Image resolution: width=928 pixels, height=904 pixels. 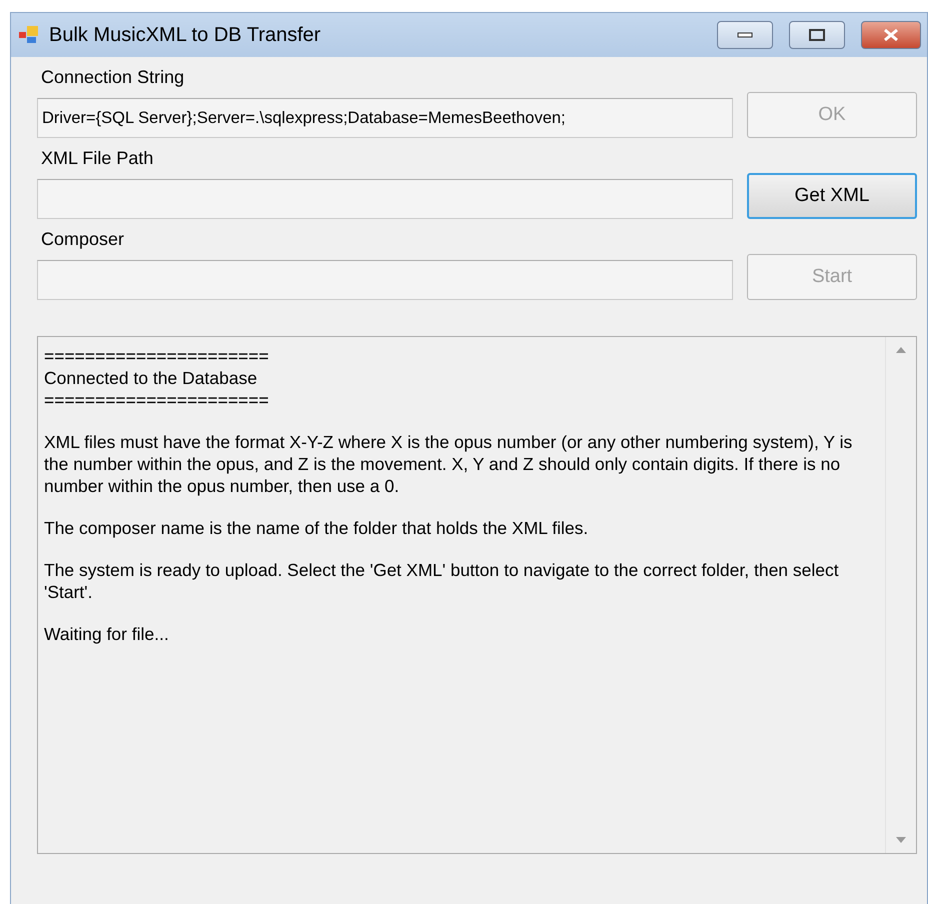 I want to click on scroll-down-icon, so click(x=901, y=840).